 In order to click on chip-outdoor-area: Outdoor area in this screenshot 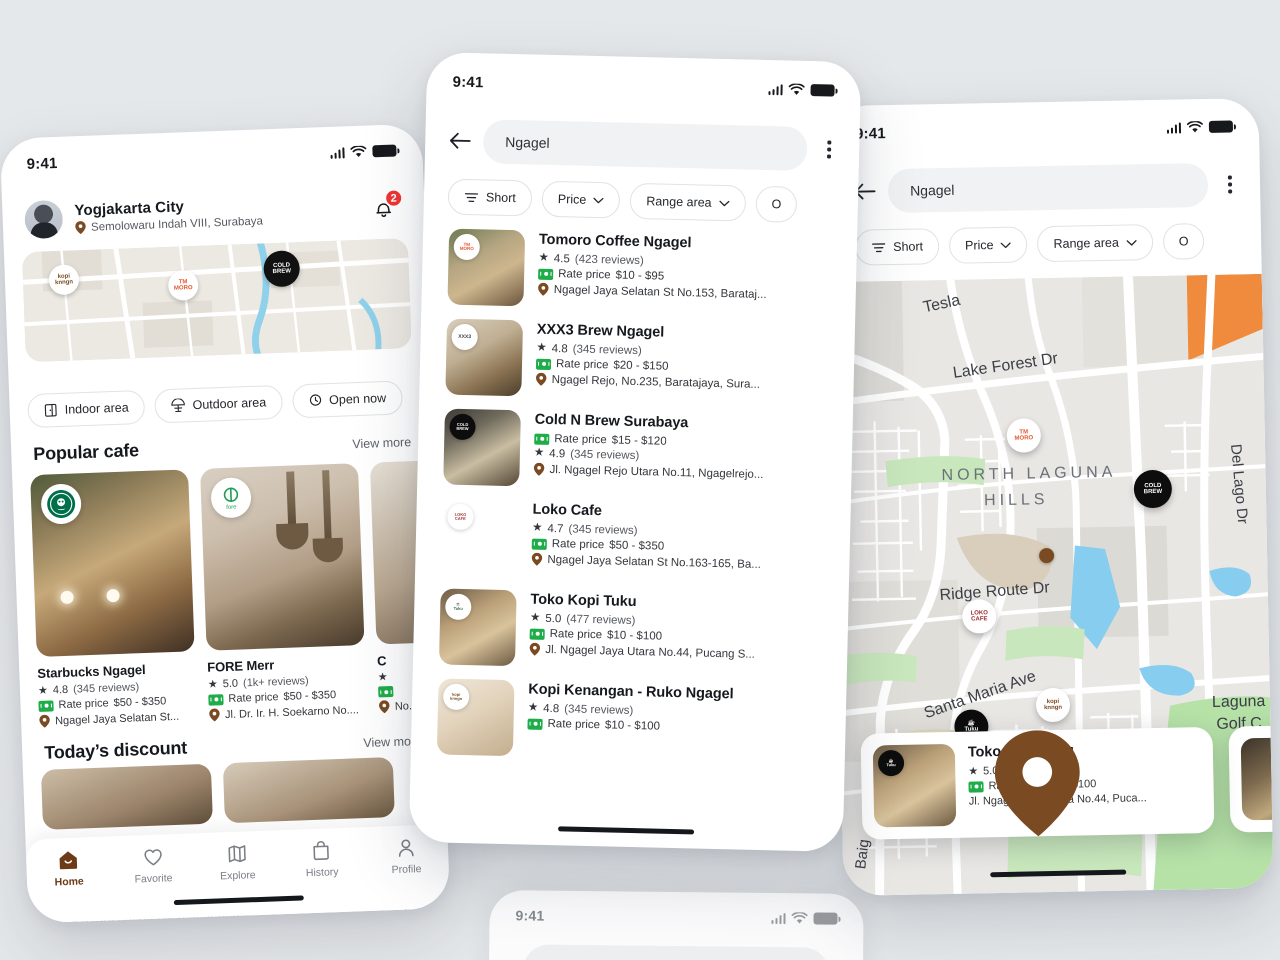, I will do `click(218, 404)`.